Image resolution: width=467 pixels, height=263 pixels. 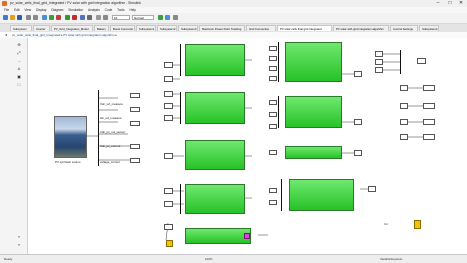 I want to click on tab-inverter: Inverter, so click(x=41, y=28).